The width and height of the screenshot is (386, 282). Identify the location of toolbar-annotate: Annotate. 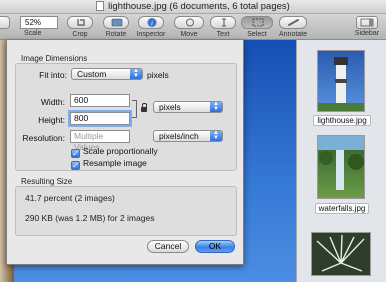
(293, 27).